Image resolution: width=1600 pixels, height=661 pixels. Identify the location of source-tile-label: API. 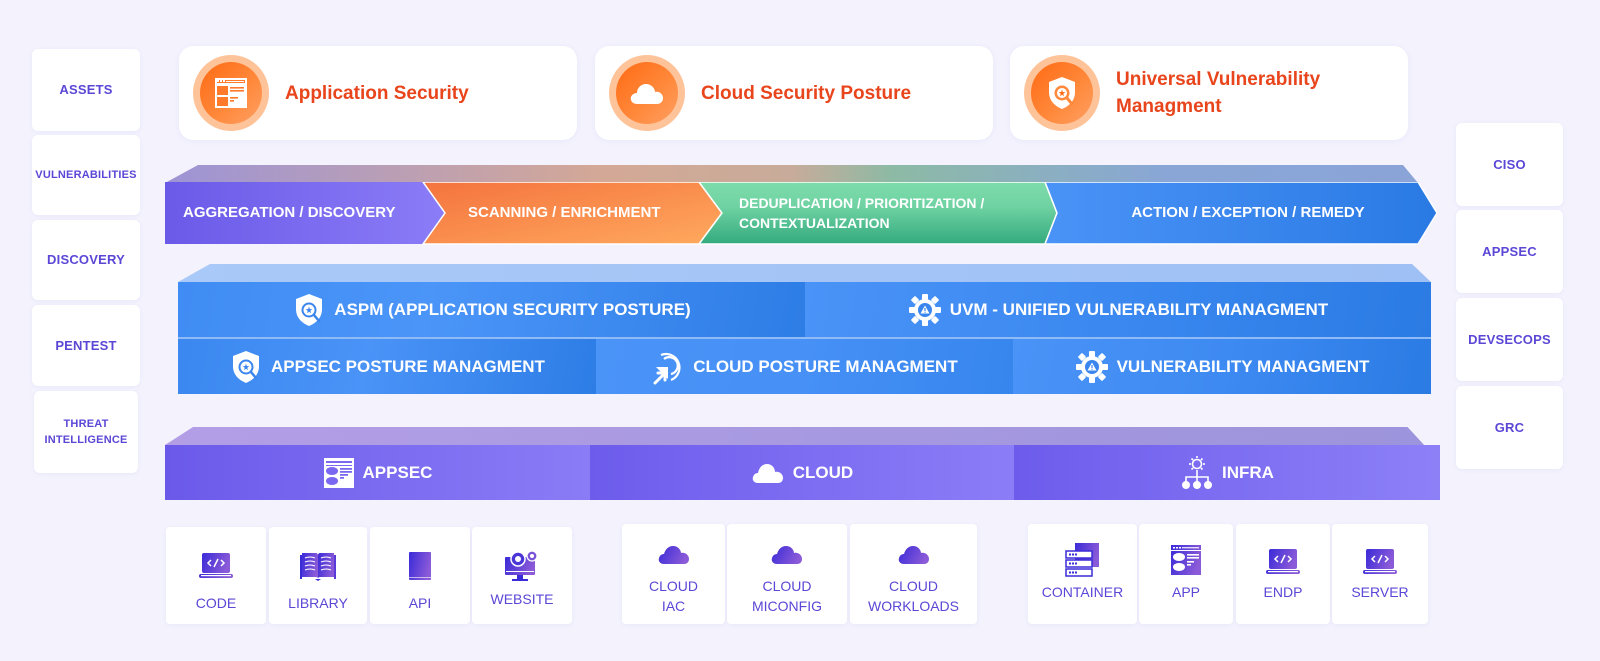
(420, 603).